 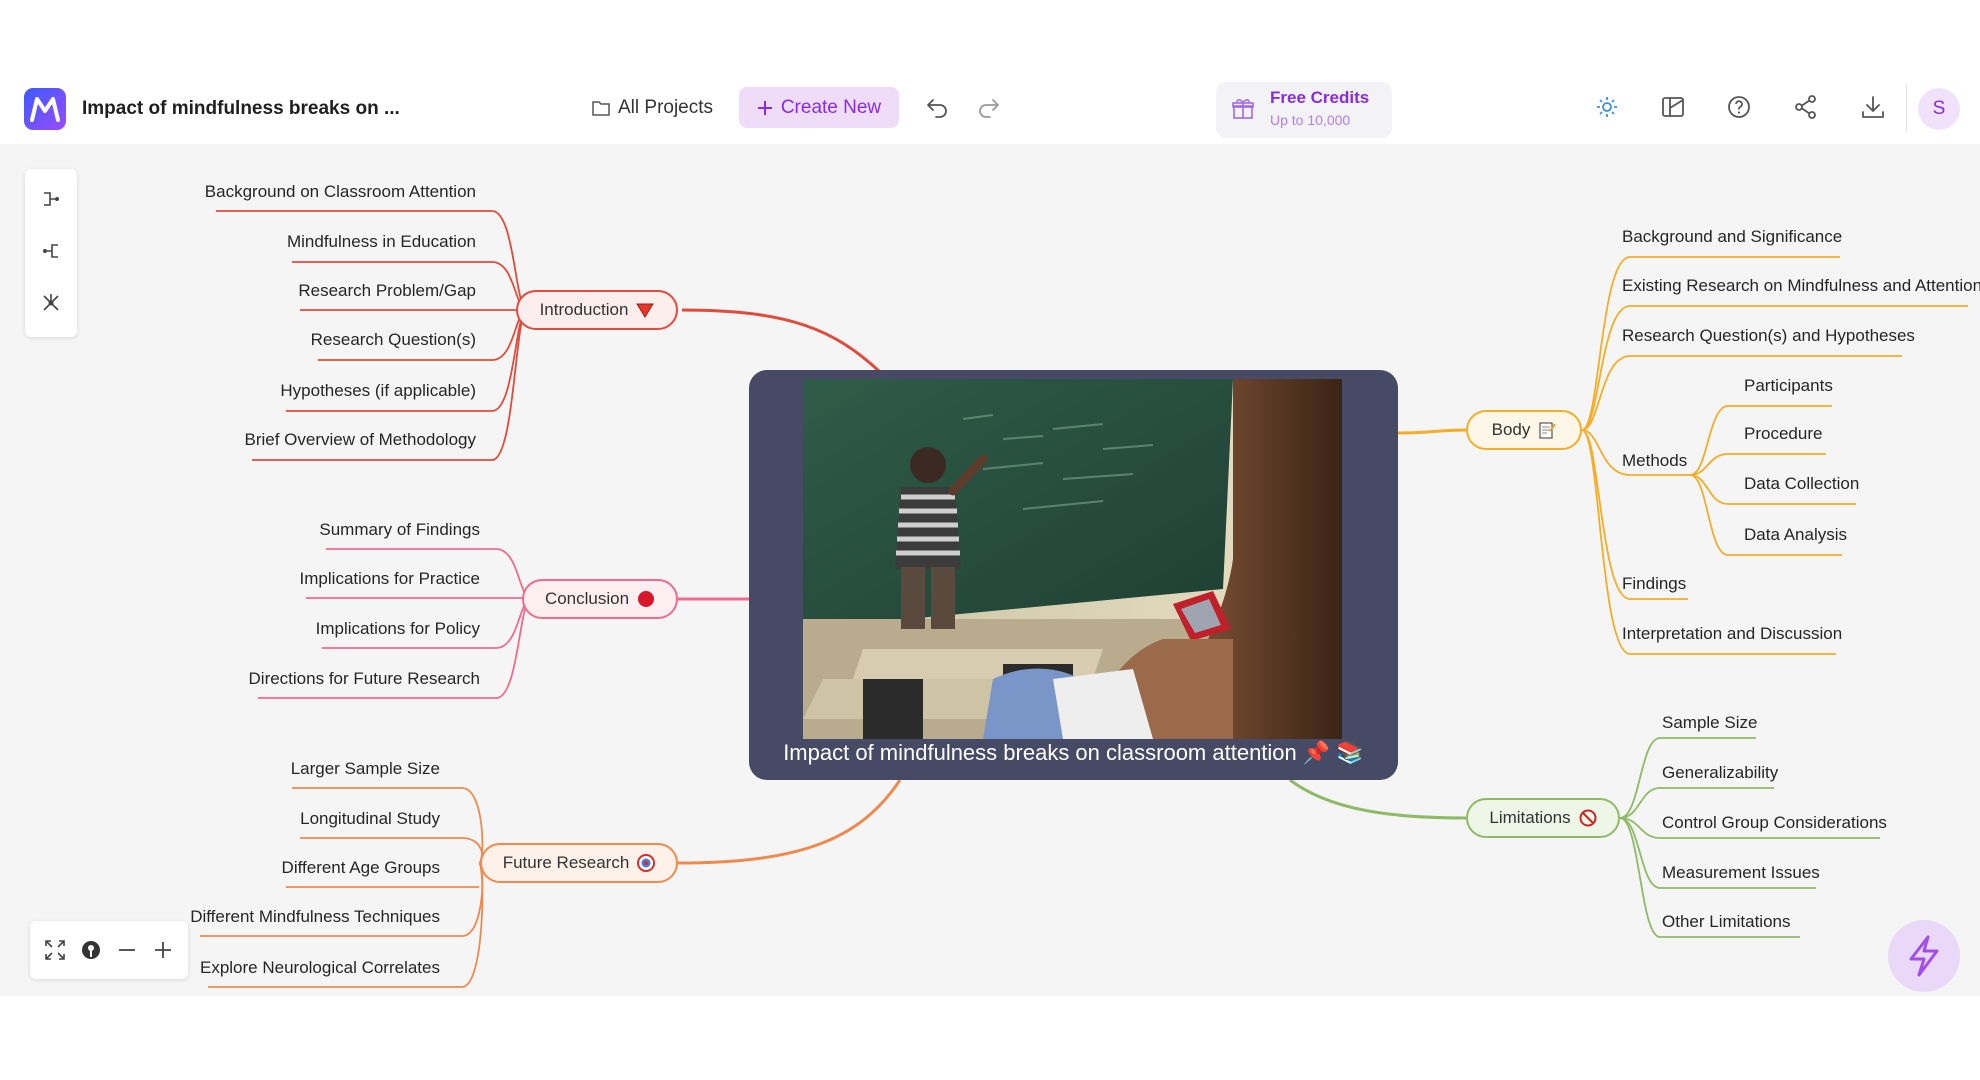 I want to click on conclusion-leaf-1: Summary of Findings, so click(x=399, y=529).